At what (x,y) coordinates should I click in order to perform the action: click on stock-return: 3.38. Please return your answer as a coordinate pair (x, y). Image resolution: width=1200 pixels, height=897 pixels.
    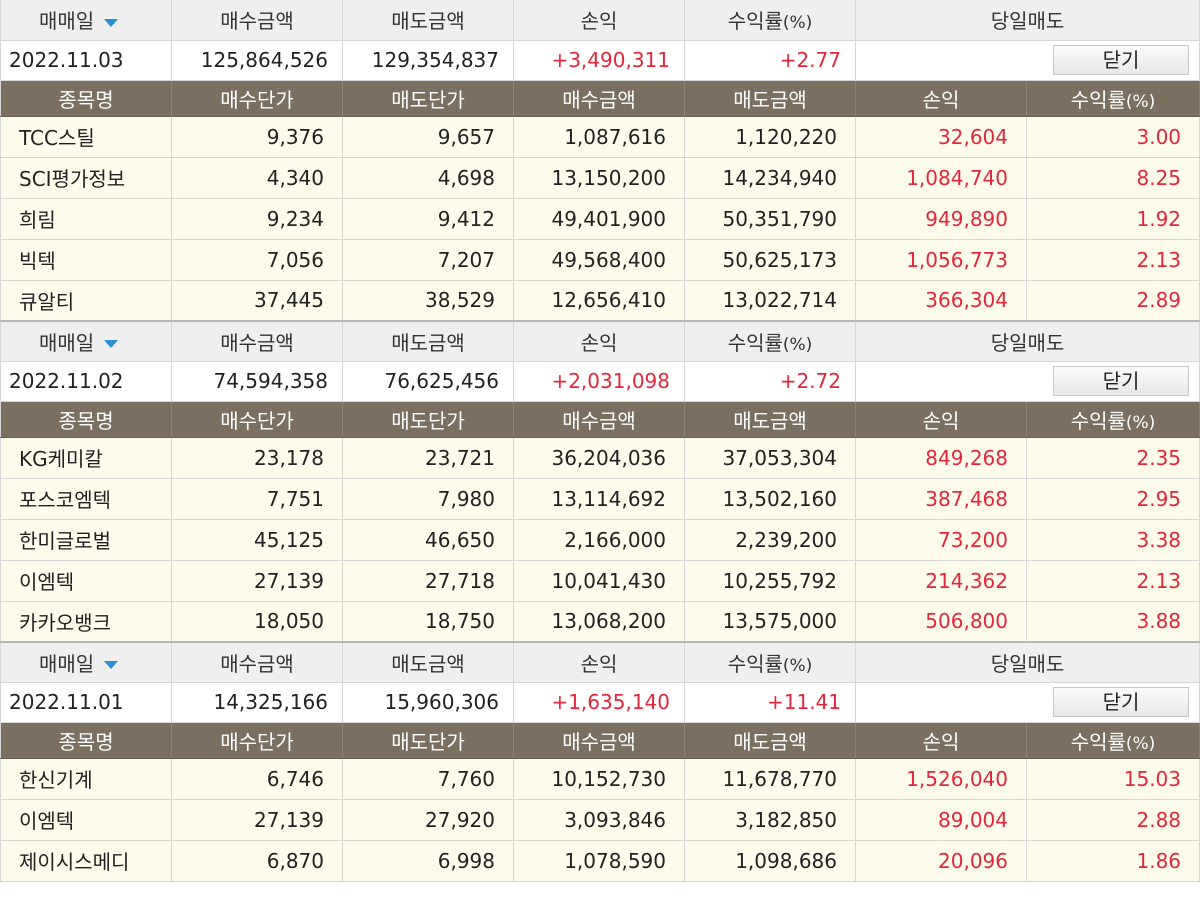
    Looking at the image, I should click on (1113, 540).